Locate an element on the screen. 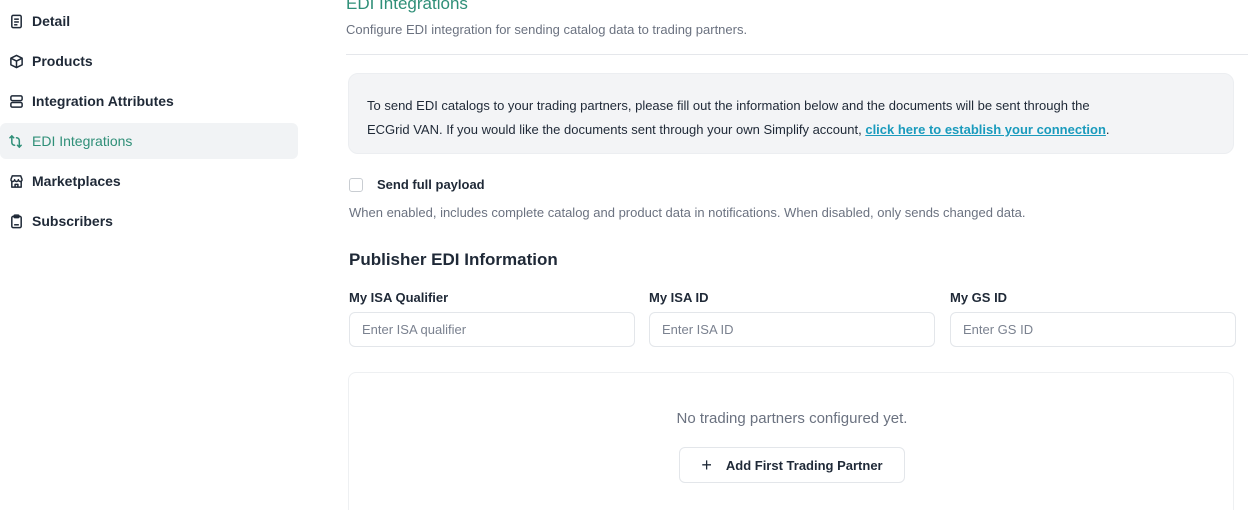 Image resolution: width=1248 pixels, height=510 pixels. isa-qualifier-label: My ISA Qualifier is located at coordinates (399, 297).